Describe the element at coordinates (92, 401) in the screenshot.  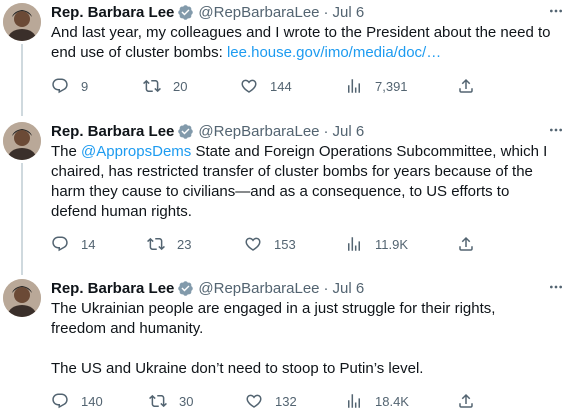
I see `reply-count: 140` at that location.